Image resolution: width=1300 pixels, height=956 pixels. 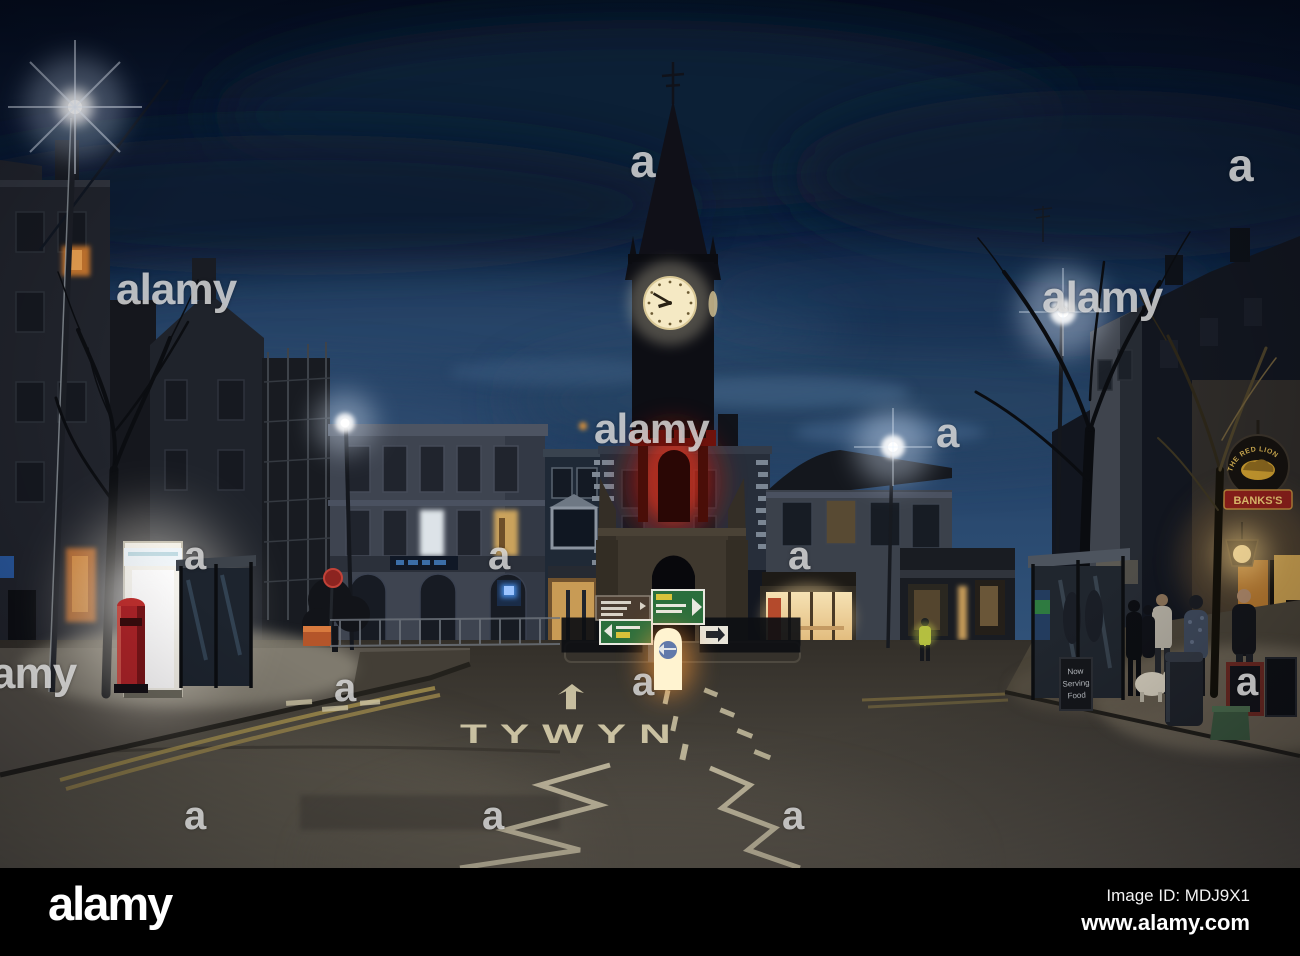 I want to click on image-id-label: Image ID: MDJ9X1, so click(x=1178, y=895).